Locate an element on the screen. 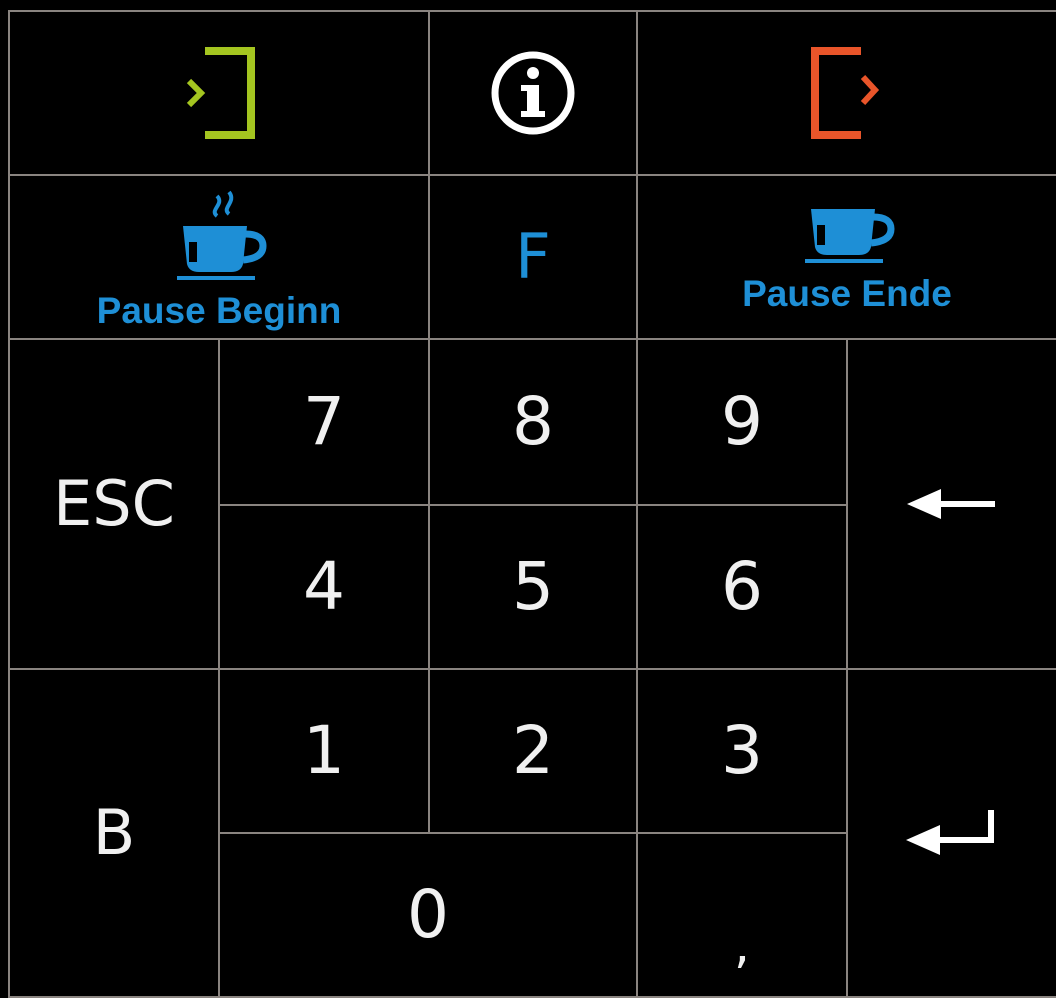 This screenshot has height=998, width=1056. login-icon is located at coordinates (220, 93).